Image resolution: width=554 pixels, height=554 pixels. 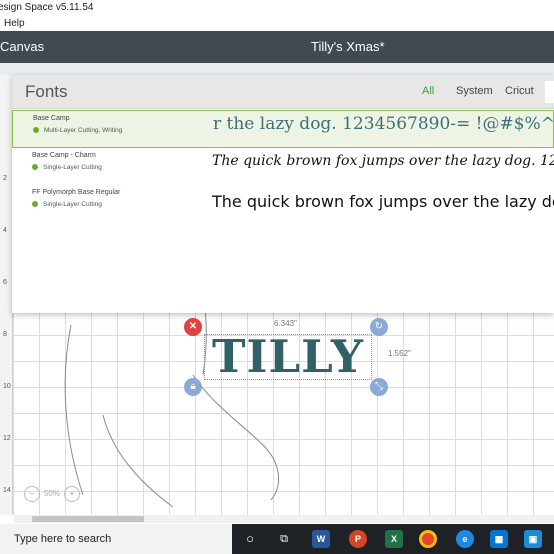 What do you see at coordinates (533, 539) in the screenshot?
I see `photos-icon: ▣` at bounding box center [533, 539].